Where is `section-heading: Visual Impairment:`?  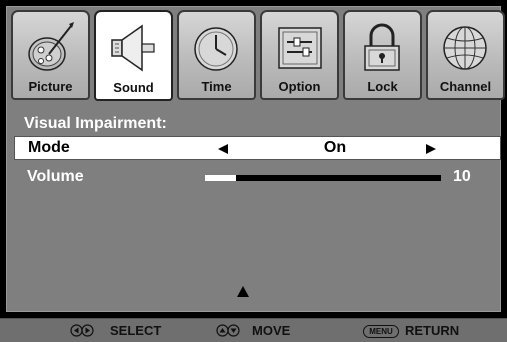 section-heading: Visual Impairment: is located at coordinates (95, 123).